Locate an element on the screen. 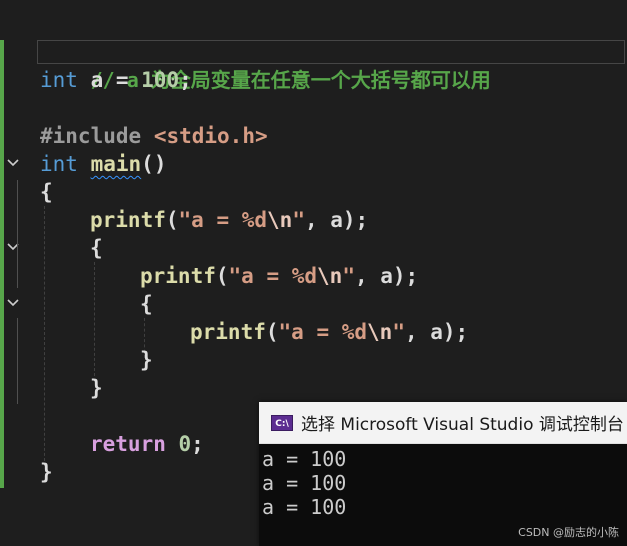 Image resolution: width=627 pixels, height=546 pixels. include-header: <stdio.h> is located at coordinates (210, 136).